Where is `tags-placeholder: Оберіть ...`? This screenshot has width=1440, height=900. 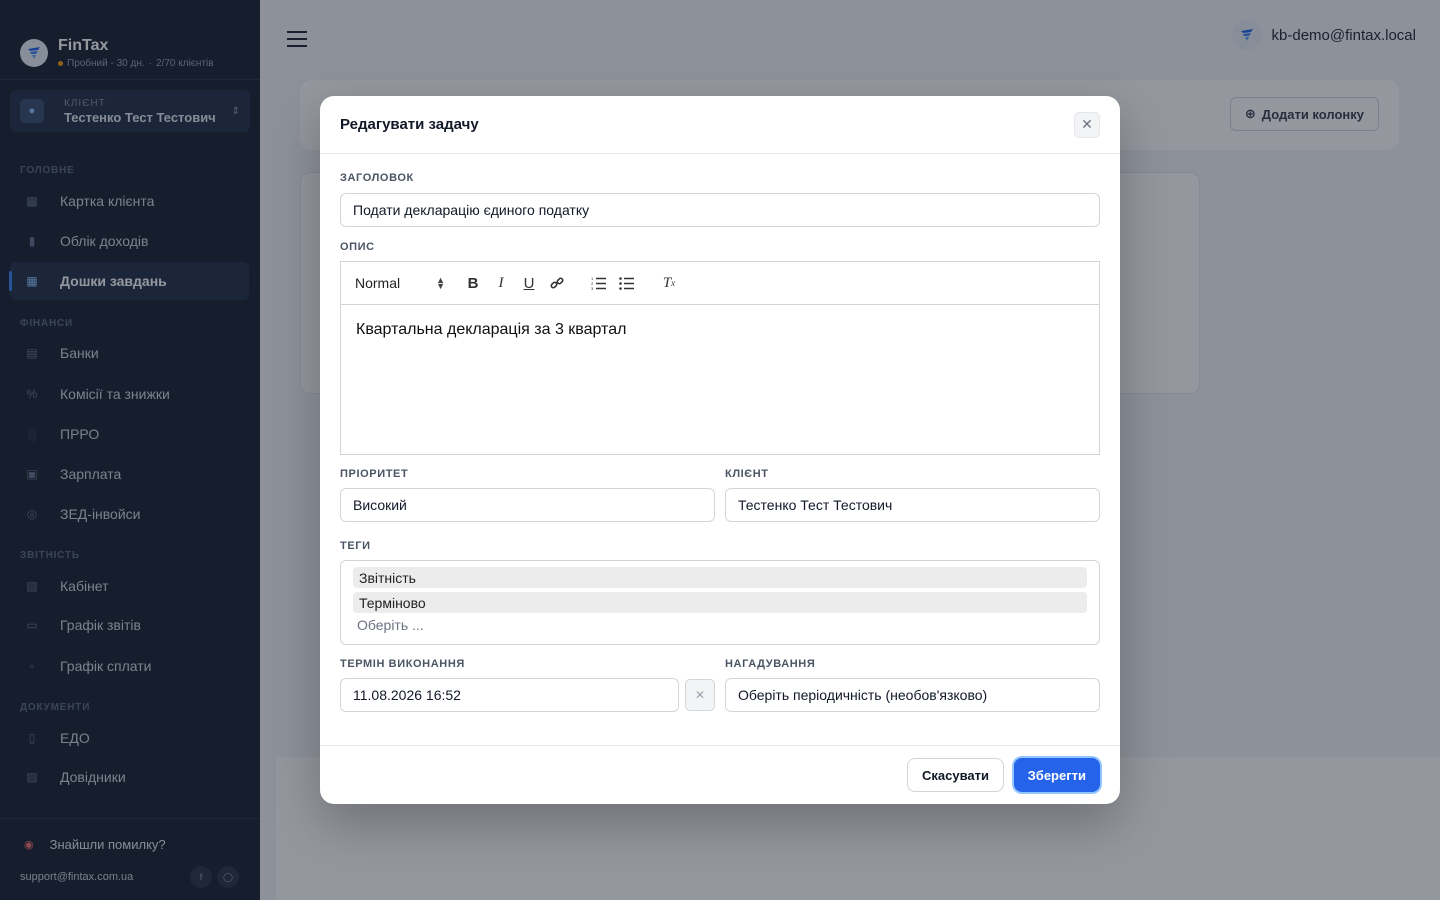
tags-placeholder: Оберіть ... is located at coordinates (390, 625).